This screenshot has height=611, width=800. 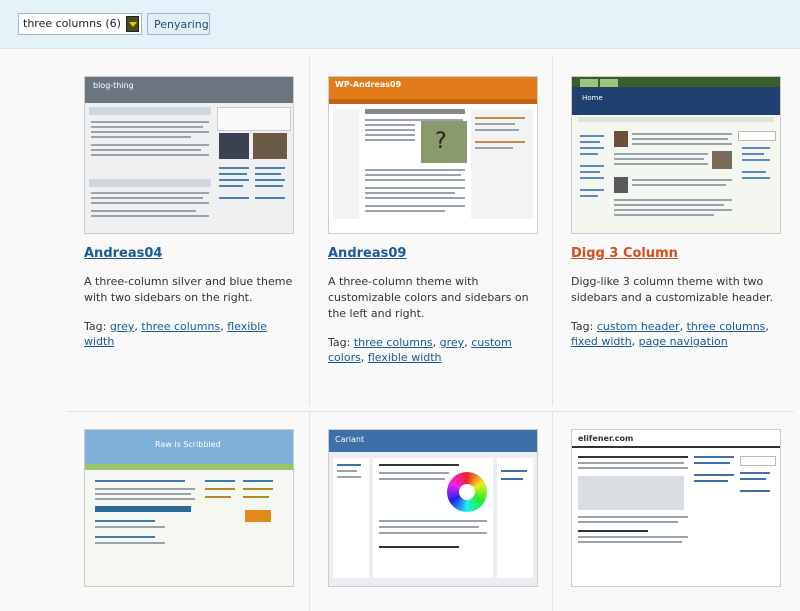 What do you see at coordinates (368, 84) in the screenshot?
I see `screenshot-logo: WP-Andreas09` at bounding box center [368, 84].